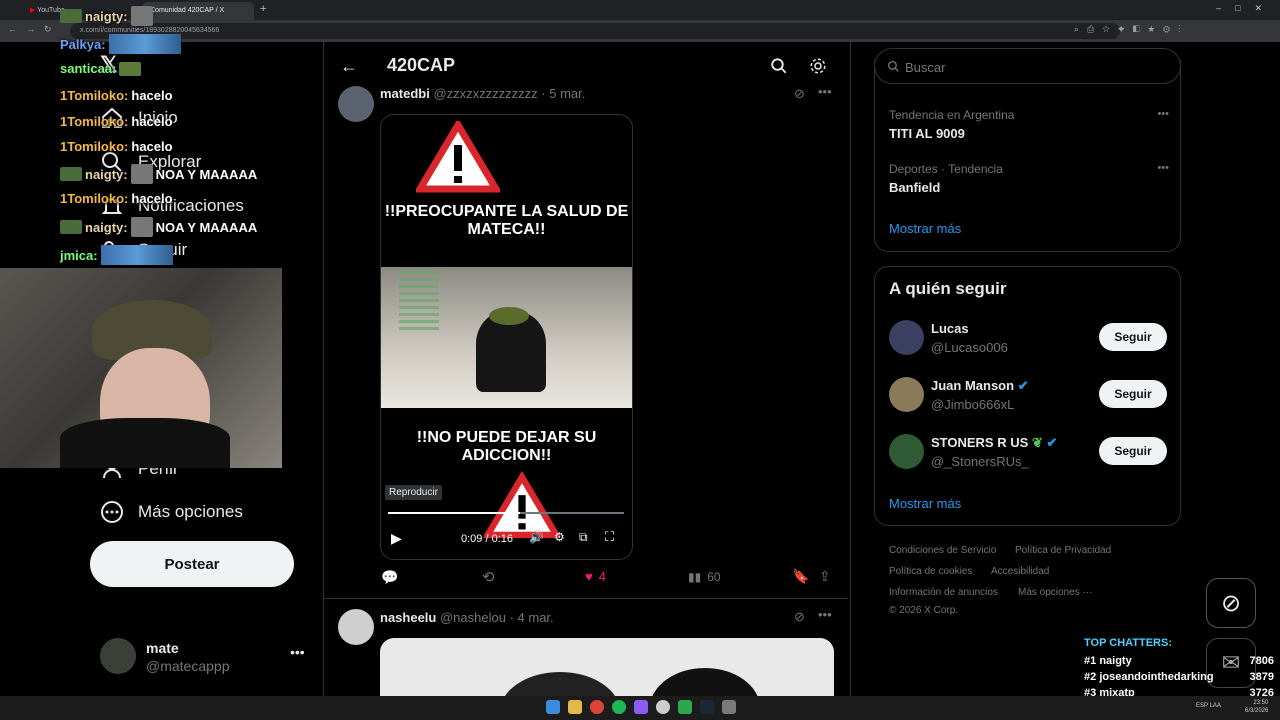  Describe the element at coordinates (609, 537) in the screenshot. I see `fullscreen-icon: ⛶` at that location.